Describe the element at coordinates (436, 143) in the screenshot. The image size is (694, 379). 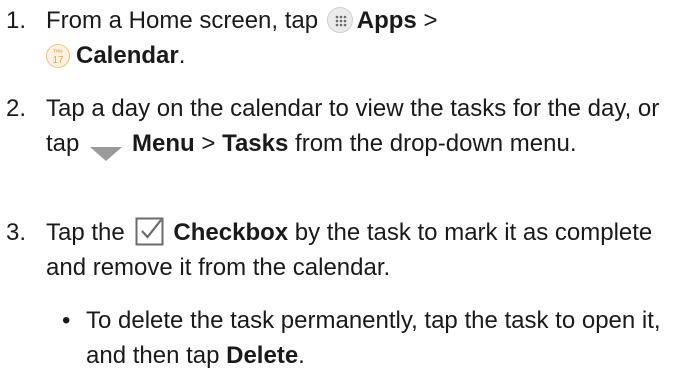
I see `step-text: from the drop-down menu.` at that location.